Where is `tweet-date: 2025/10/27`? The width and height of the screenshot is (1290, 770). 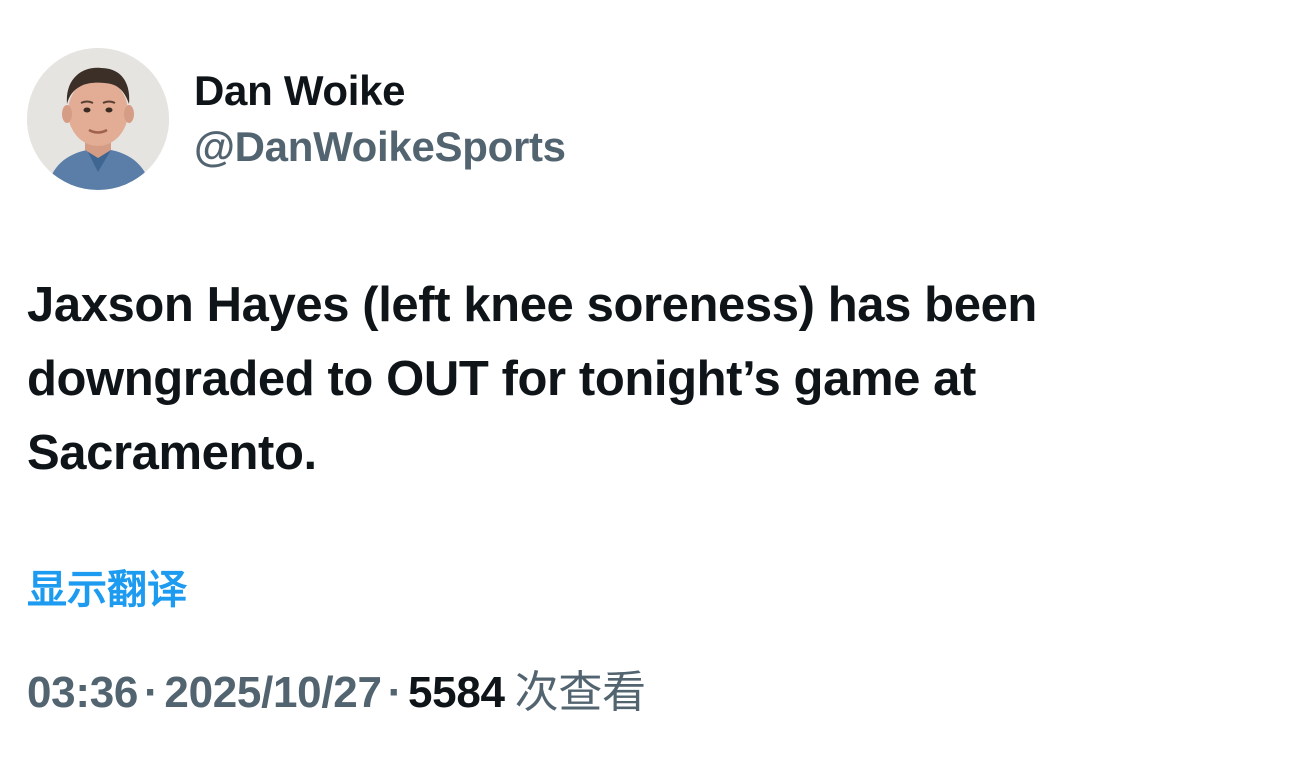 tweet-date: 2025/10/27 is located at coordinates (273, 692).